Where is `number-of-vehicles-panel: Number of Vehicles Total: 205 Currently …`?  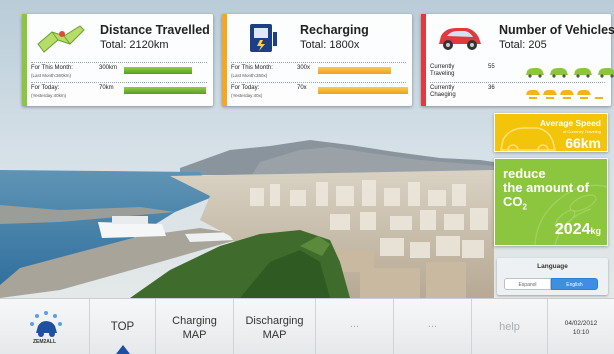
number-of-vehicles-panel: Number of Vehicles Total: 205 Currently … is located at coordinates (517, 60).